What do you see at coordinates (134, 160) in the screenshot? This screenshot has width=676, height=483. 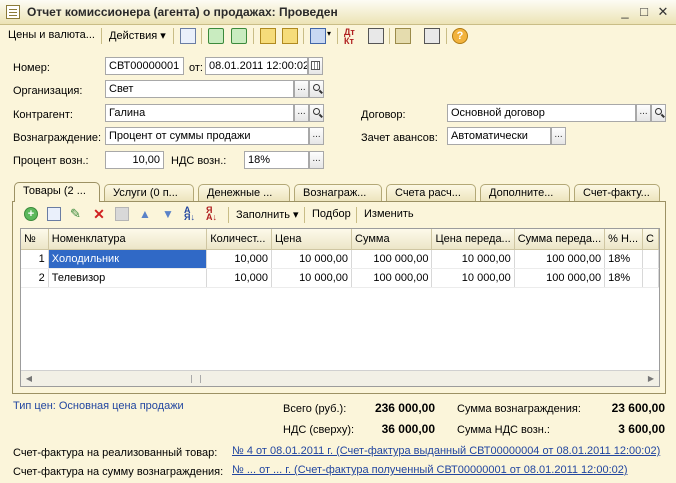 I see `percent-field: 10,00` at bounding box center [134, 160].